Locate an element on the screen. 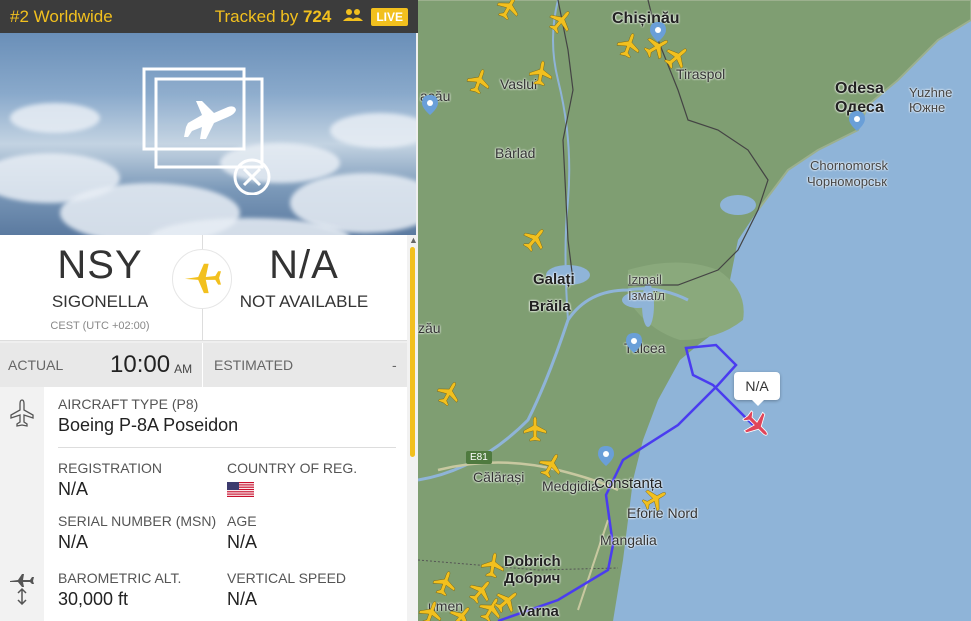  map-label-chisinau: Chișinău is located at coordinates (646, 18).